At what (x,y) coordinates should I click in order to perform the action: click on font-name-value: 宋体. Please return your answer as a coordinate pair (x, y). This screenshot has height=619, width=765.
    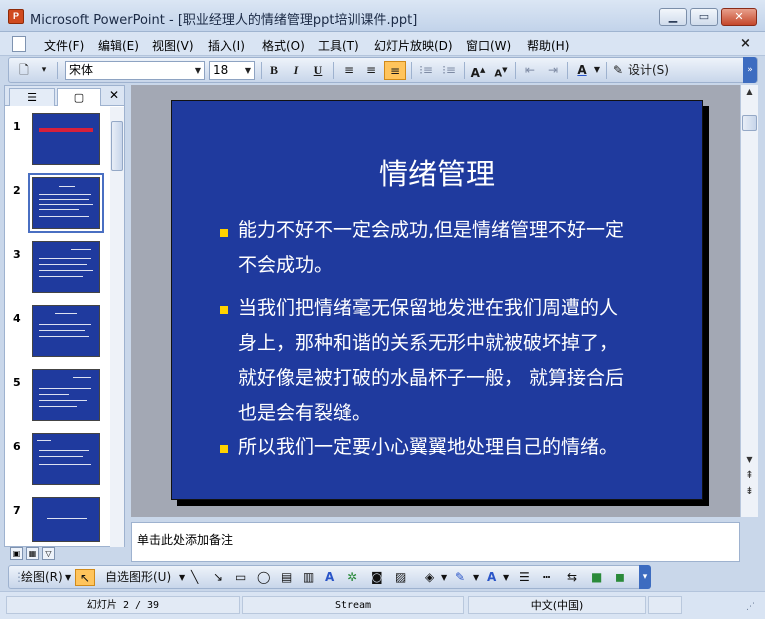
    Looking at the image, I should click on (81, 70).